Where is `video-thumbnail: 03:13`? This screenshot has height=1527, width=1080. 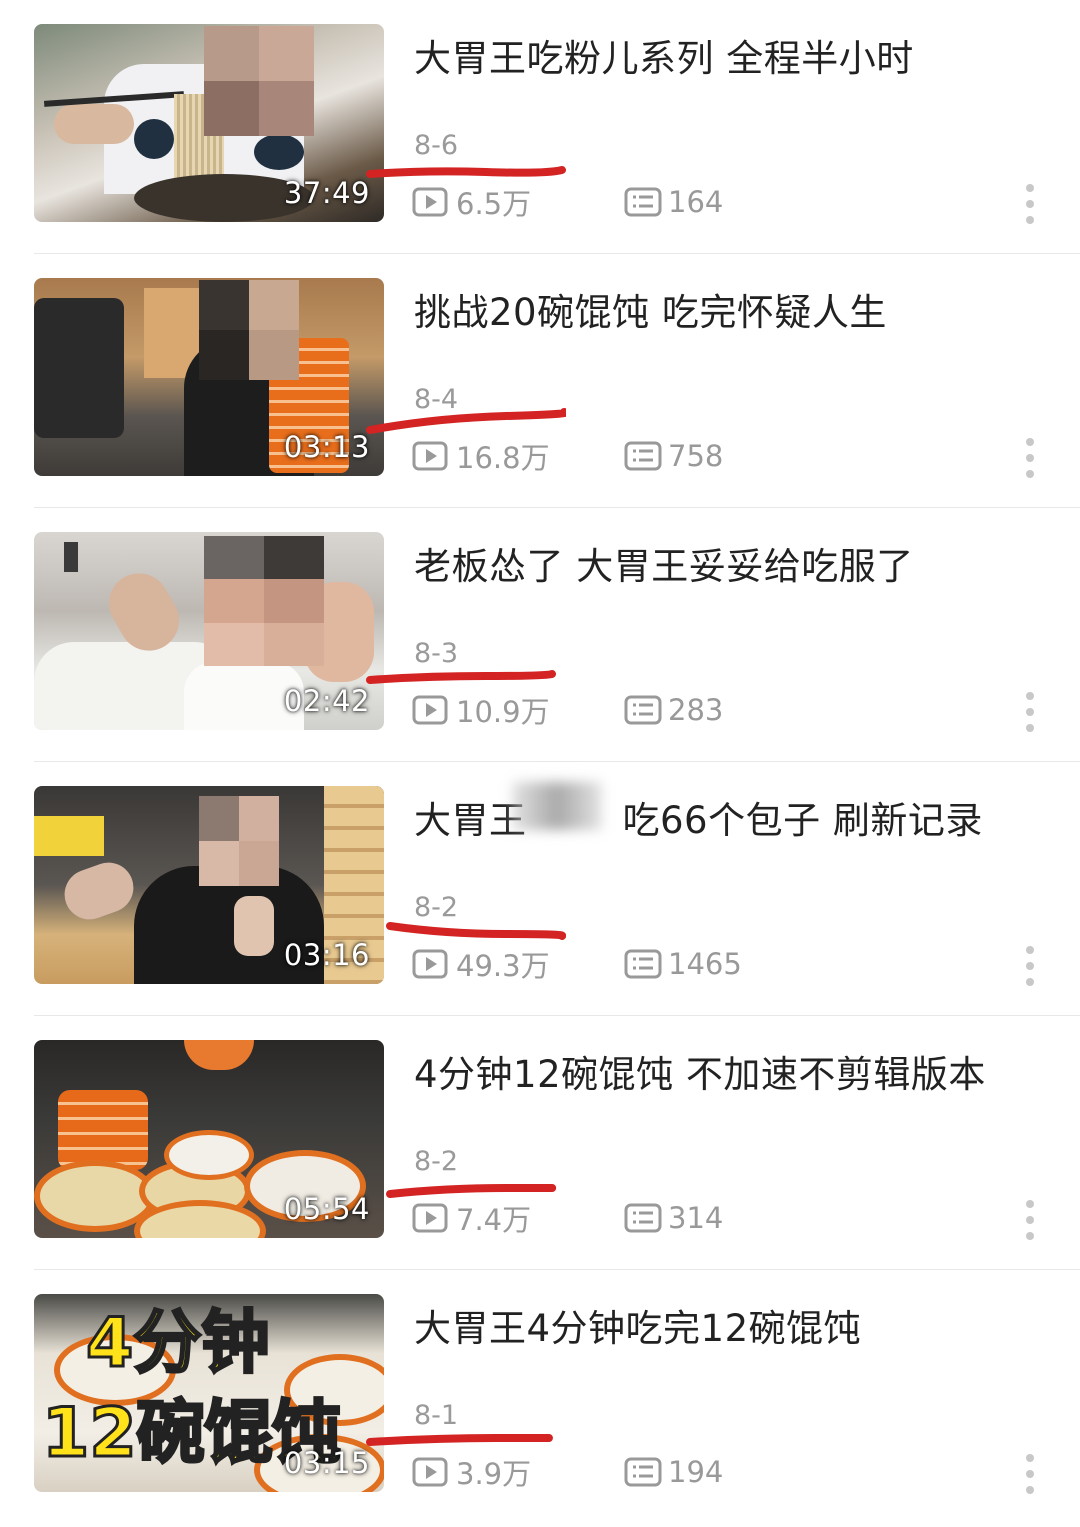 video-thumbnail: 03:13 is located at coordinates (209, 377).